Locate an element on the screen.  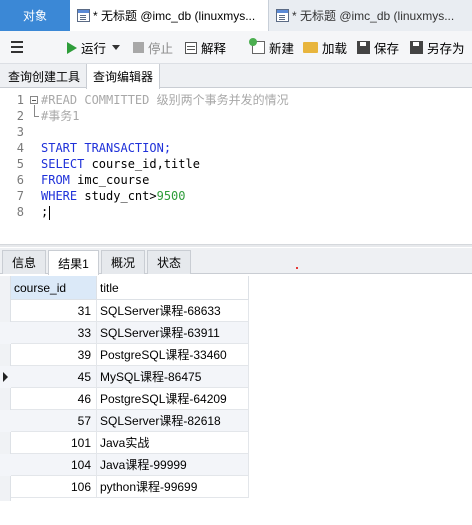
code-line-7: WHERE study_cnt>9500 is located at coordinates (113, 196).